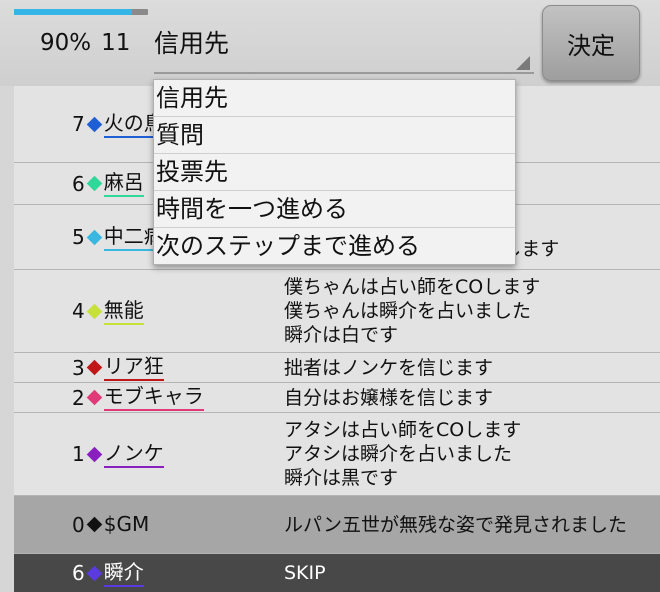 This screenshot has height=592, width=660. Describe the element at coordinates (78, 311) in the screenshot. I see `player-index: 4` at that location.